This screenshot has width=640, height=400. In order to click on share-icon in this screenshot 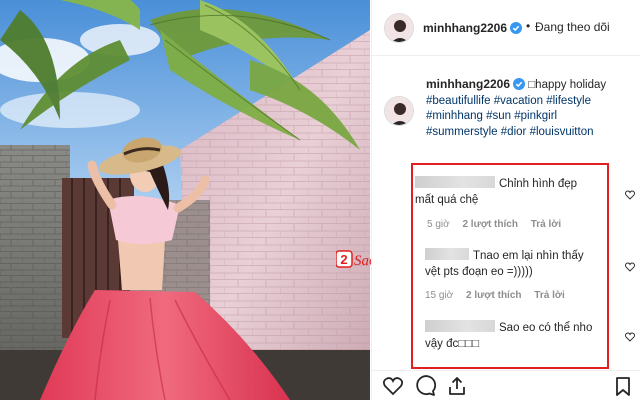, I will do `click(457, 386)`.